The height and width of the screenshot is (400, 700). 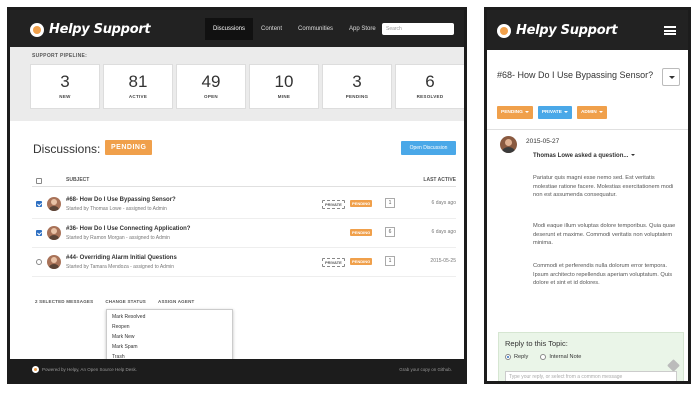 I want to click on column-last-active: LAST ACTIVE, so click(x=439, y=180).